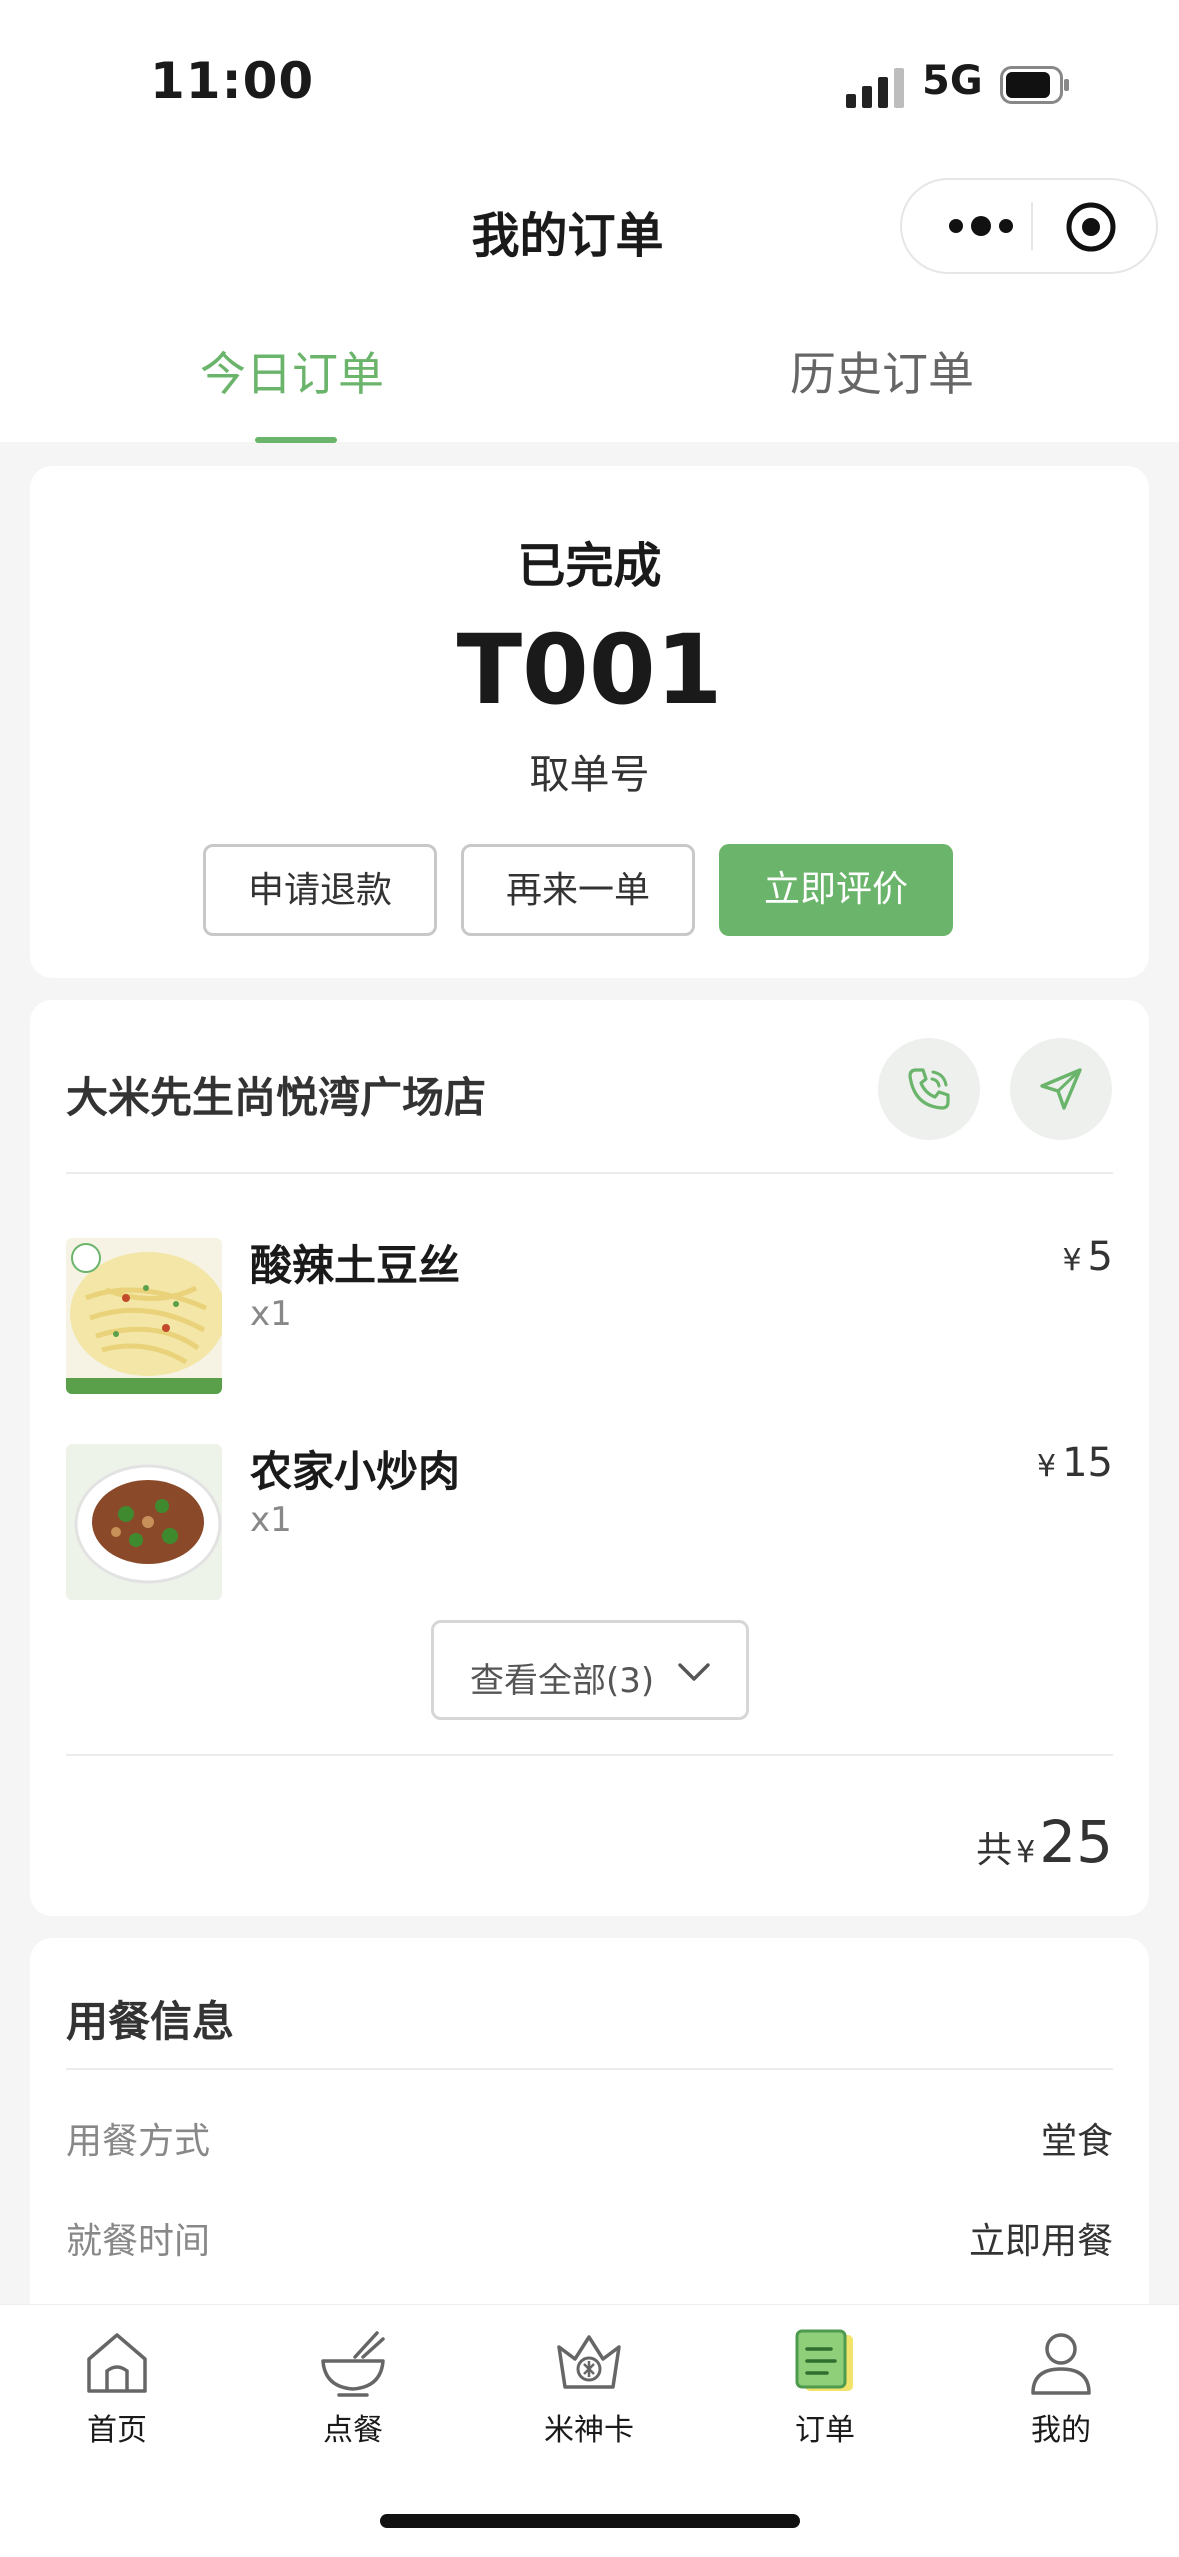 The image size is (1179, 2557). Describe the element at coordinates (589, 2430) in the screenshot. I see `bottom-tab-label: 米神卡` at that location.